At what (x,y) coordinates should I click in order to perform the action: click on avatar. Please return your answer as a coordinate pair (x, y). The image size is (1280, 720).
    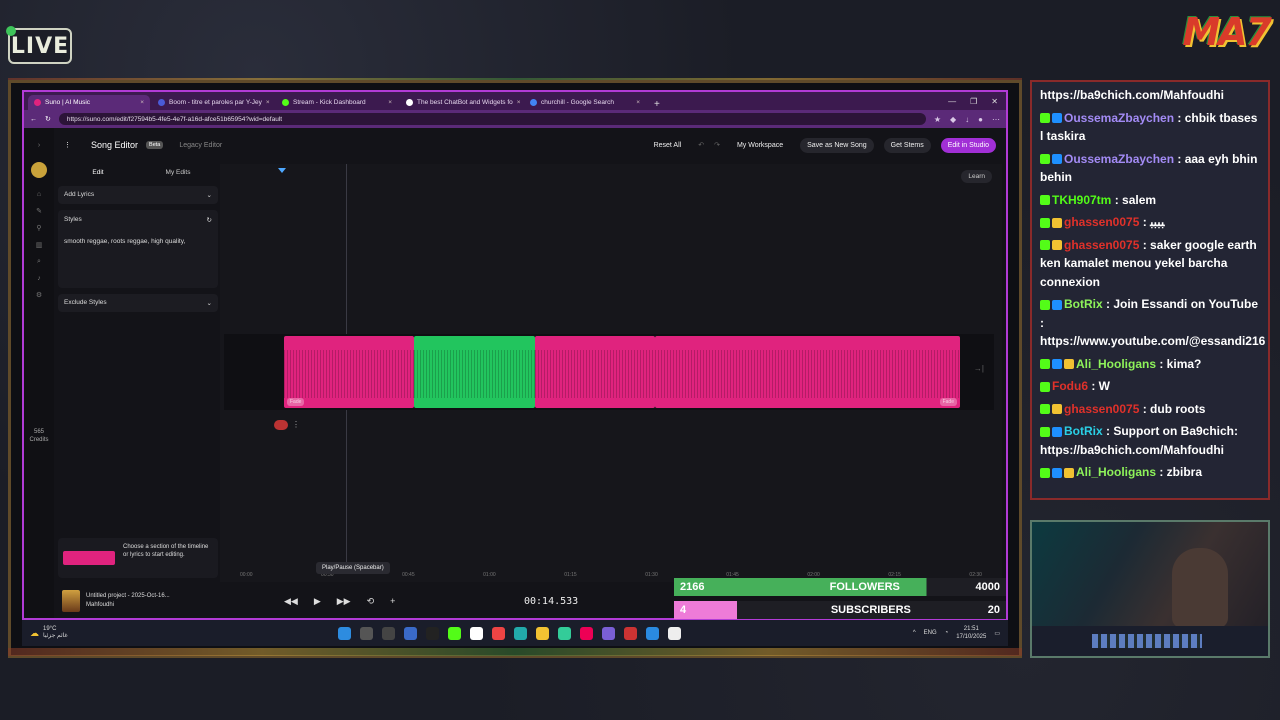
    Looking at the image, I should click on (39, 170).